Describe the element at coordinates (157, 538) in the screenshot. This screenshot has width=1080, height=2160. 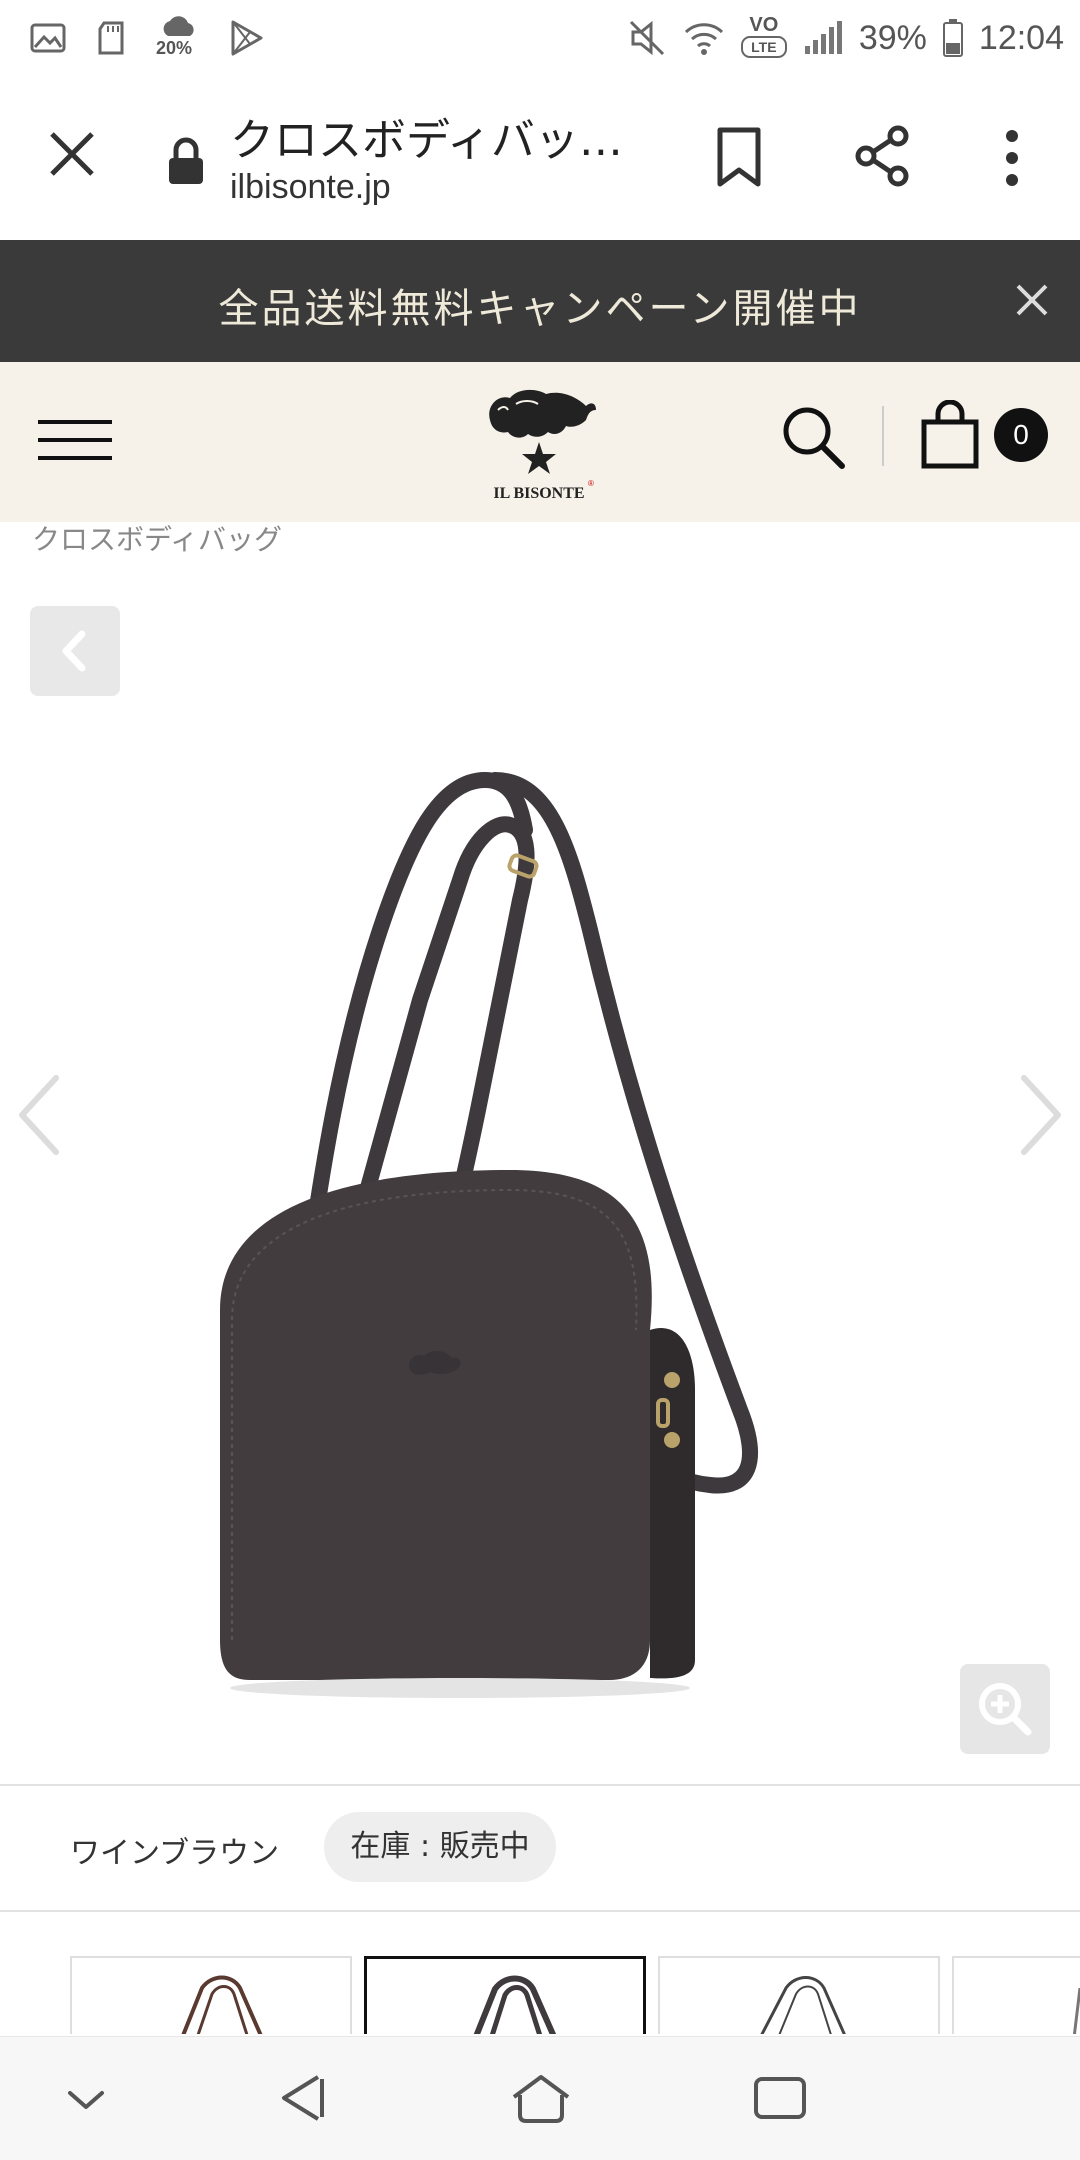
I see `breadcrumb: クロスボディバッグ` at that location.